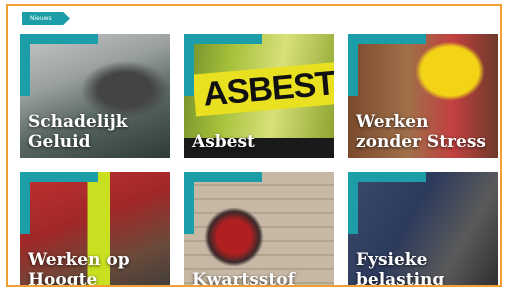 This screenshot has width=508, height=291. I want to click on tile-title: Werken op Hoogte, so click(79, 268).